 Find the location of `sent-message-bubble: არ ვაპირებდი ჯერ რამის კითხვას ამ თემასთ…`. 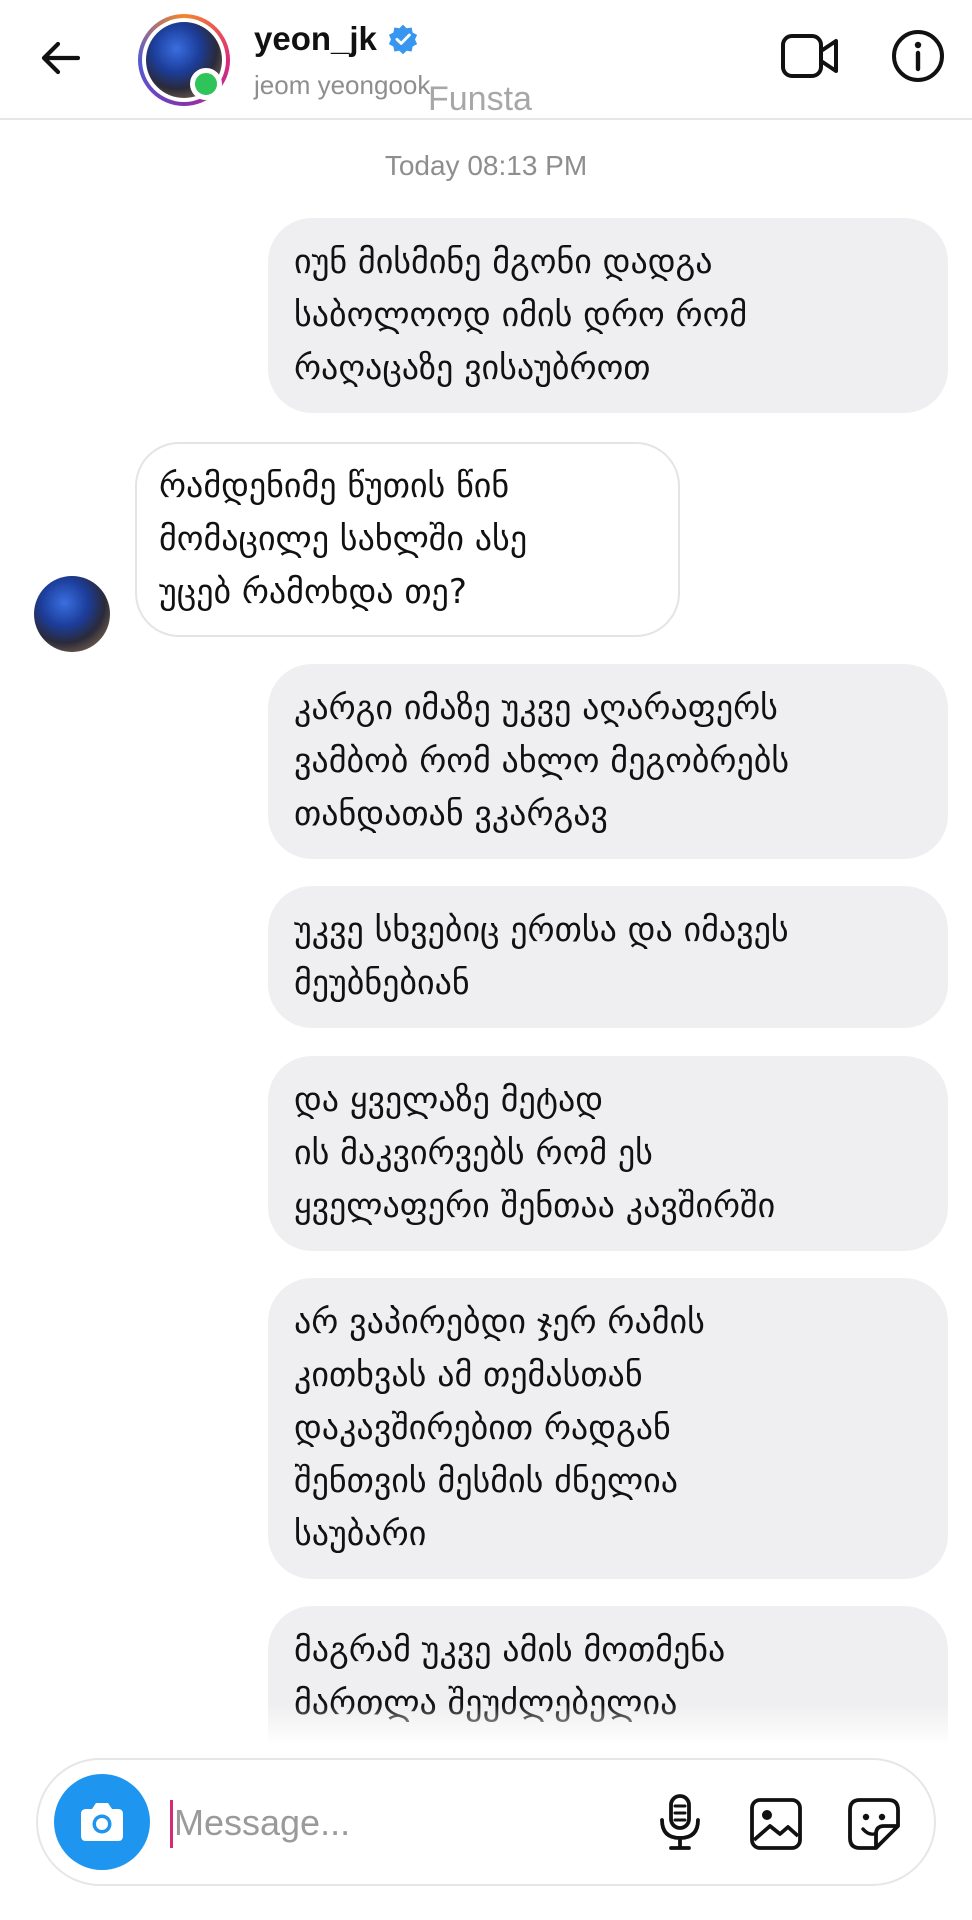

sent-message-bubble: არ ვაპირებდი ჯერ რამის კითხვას ამ თემასთ… is located at coordinates (608, 1428).